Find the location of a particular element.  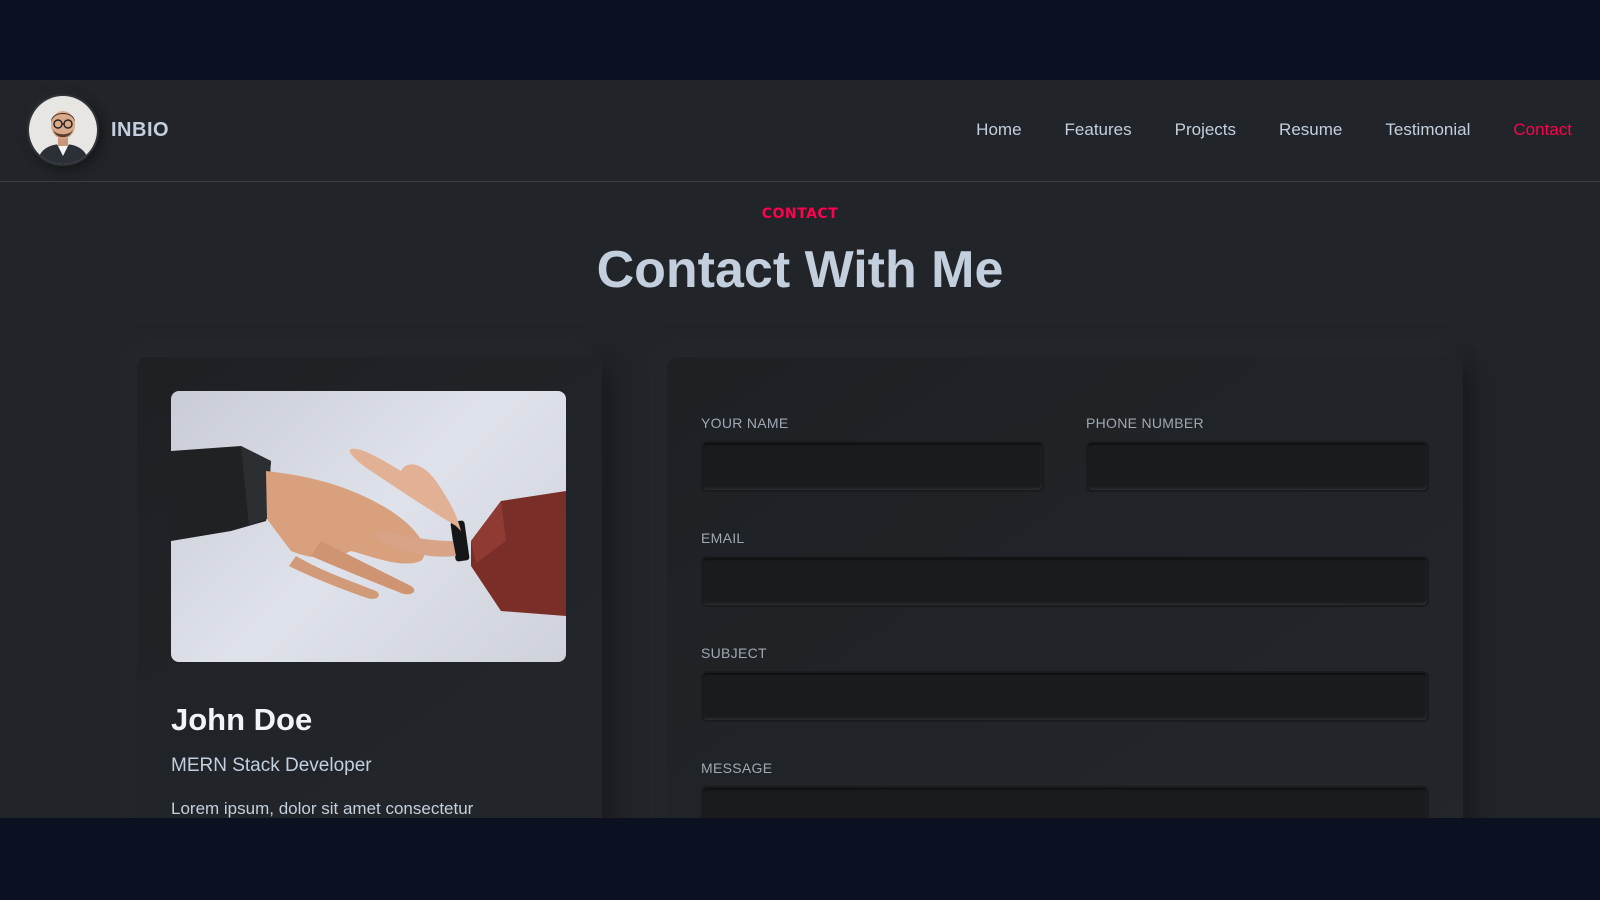

brand-name: INBIO is located at coordinates (140, 130).